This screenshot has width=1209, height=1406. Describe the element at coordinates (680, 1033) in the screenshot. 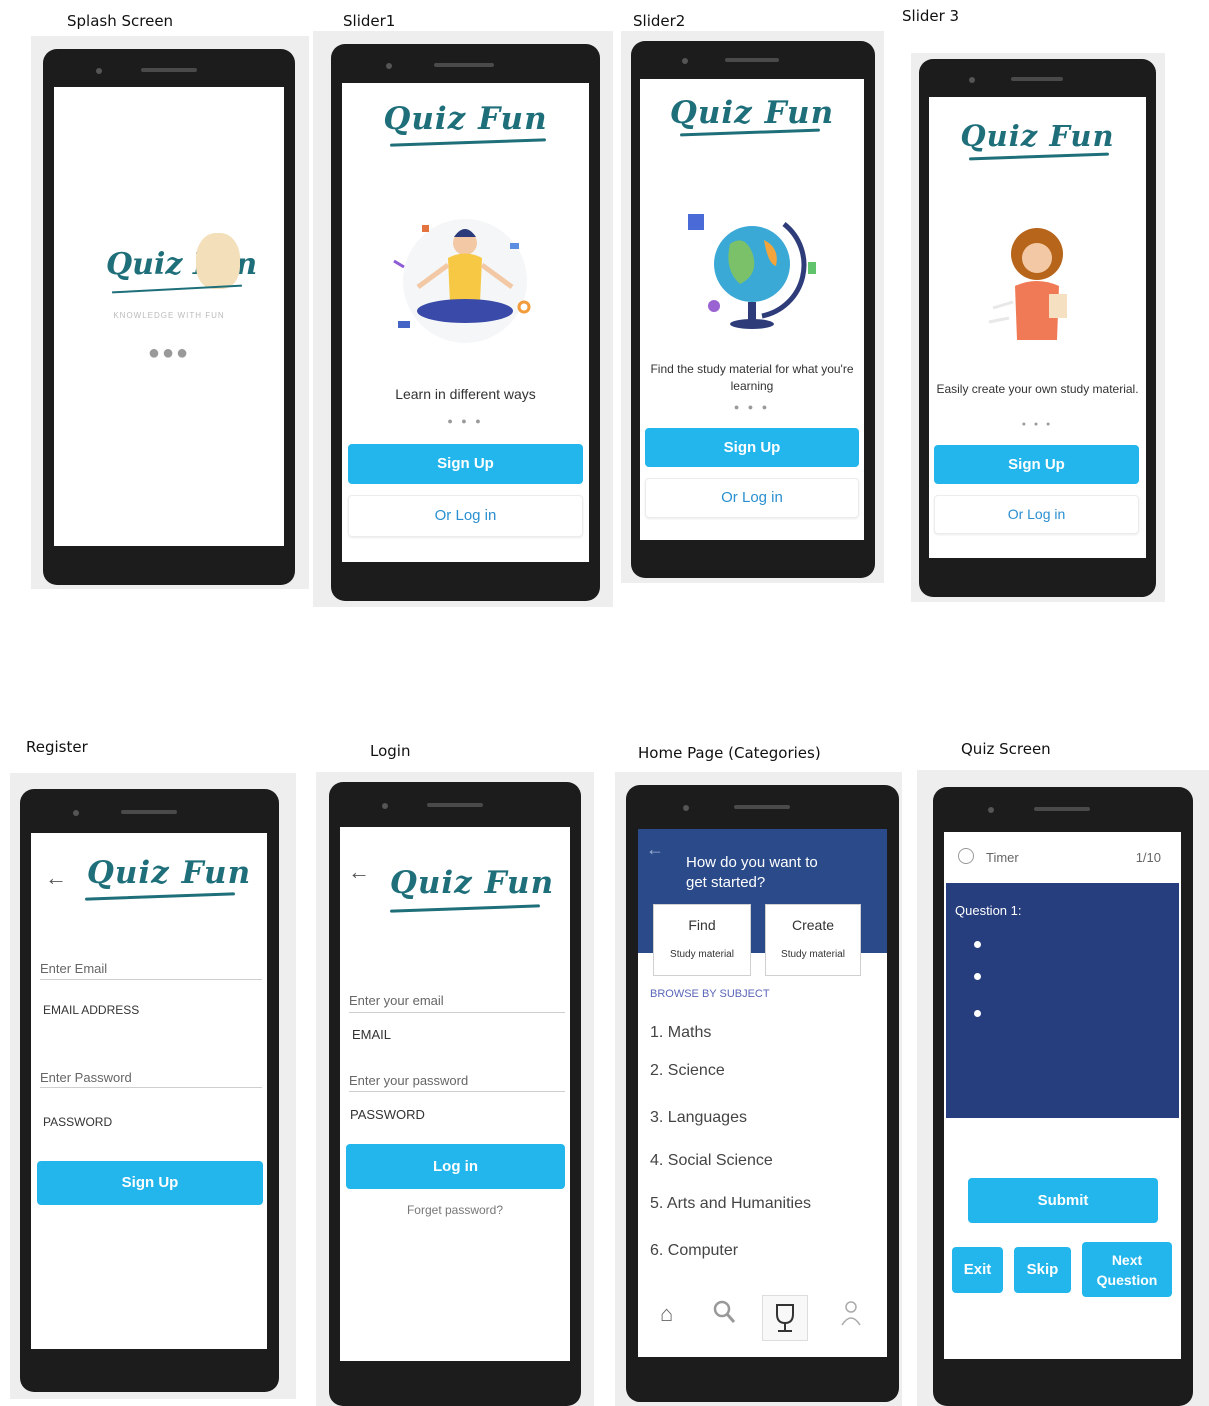

I see `category-item: 1. Maths` at that location.